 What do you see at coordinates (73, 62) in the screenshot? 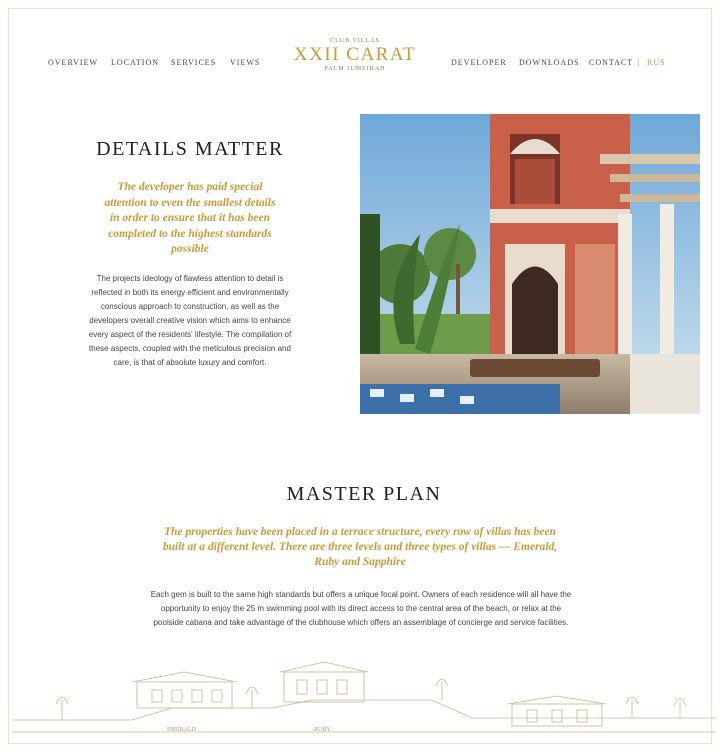
I see `nav-overview: OVERVIEW` at bounding box center [73, 62].